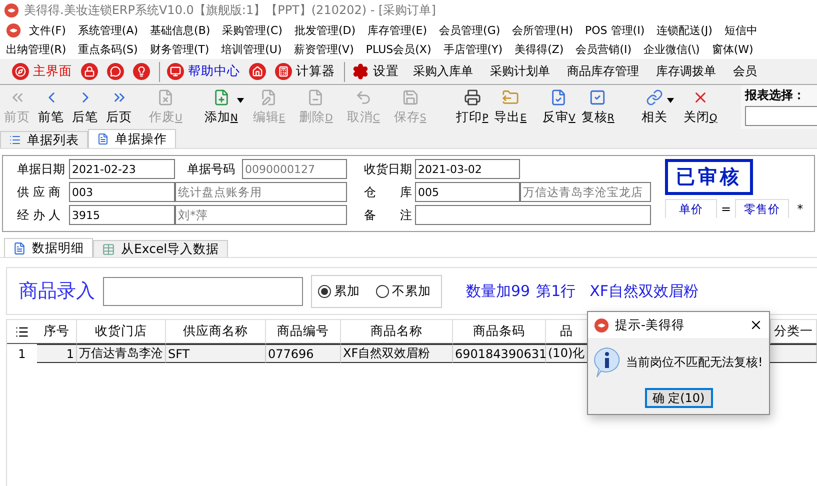  I want to click on home-icon, so click(257, 71).